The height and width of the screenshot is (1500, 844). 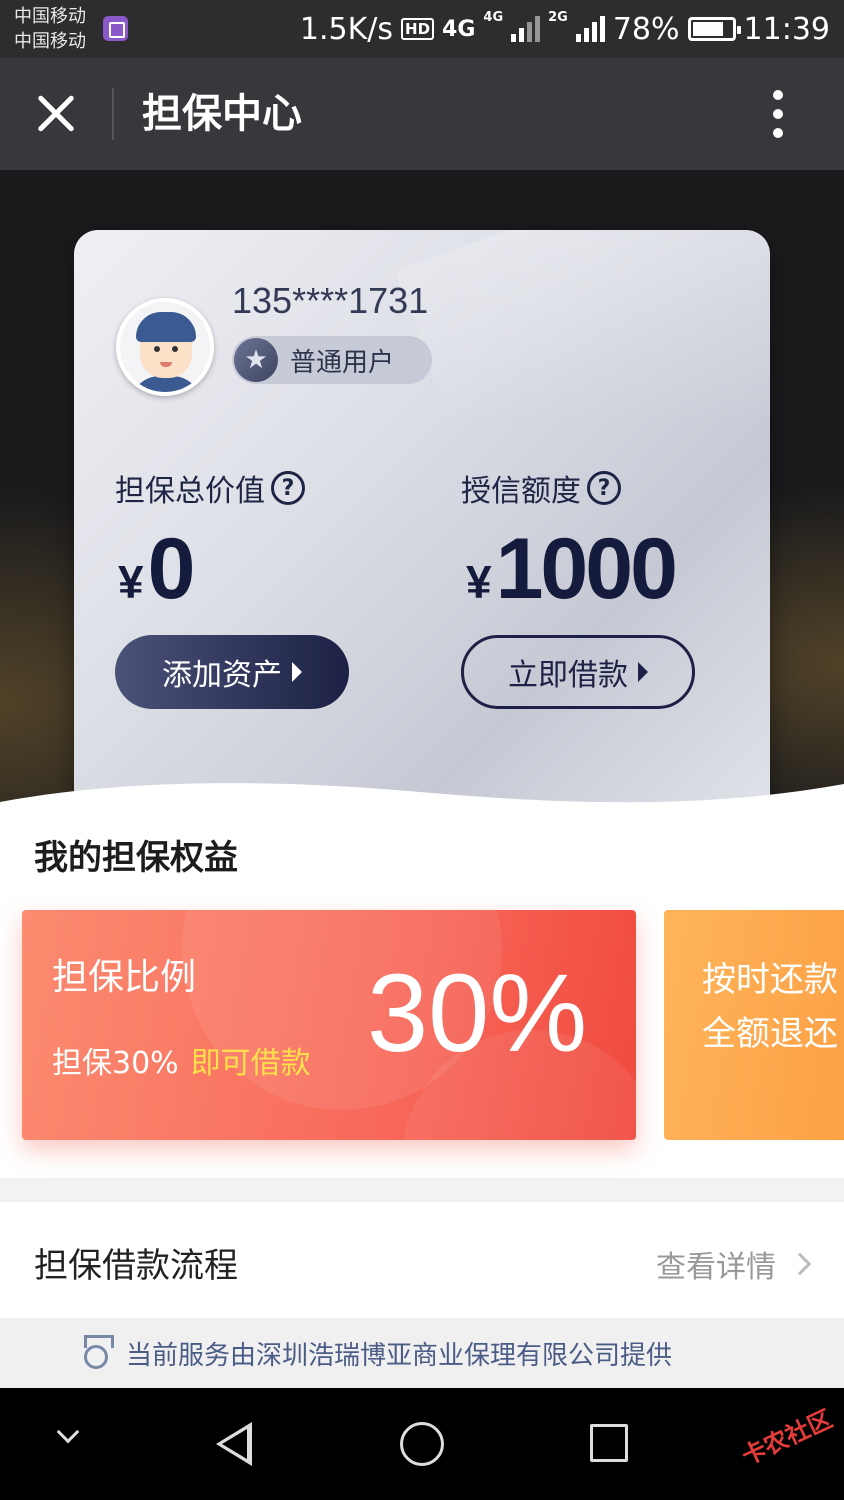 What do you see at coordinates (97, 1353) in the screenshot?
I see `medal-icon` at bounding box center [97, 1353].